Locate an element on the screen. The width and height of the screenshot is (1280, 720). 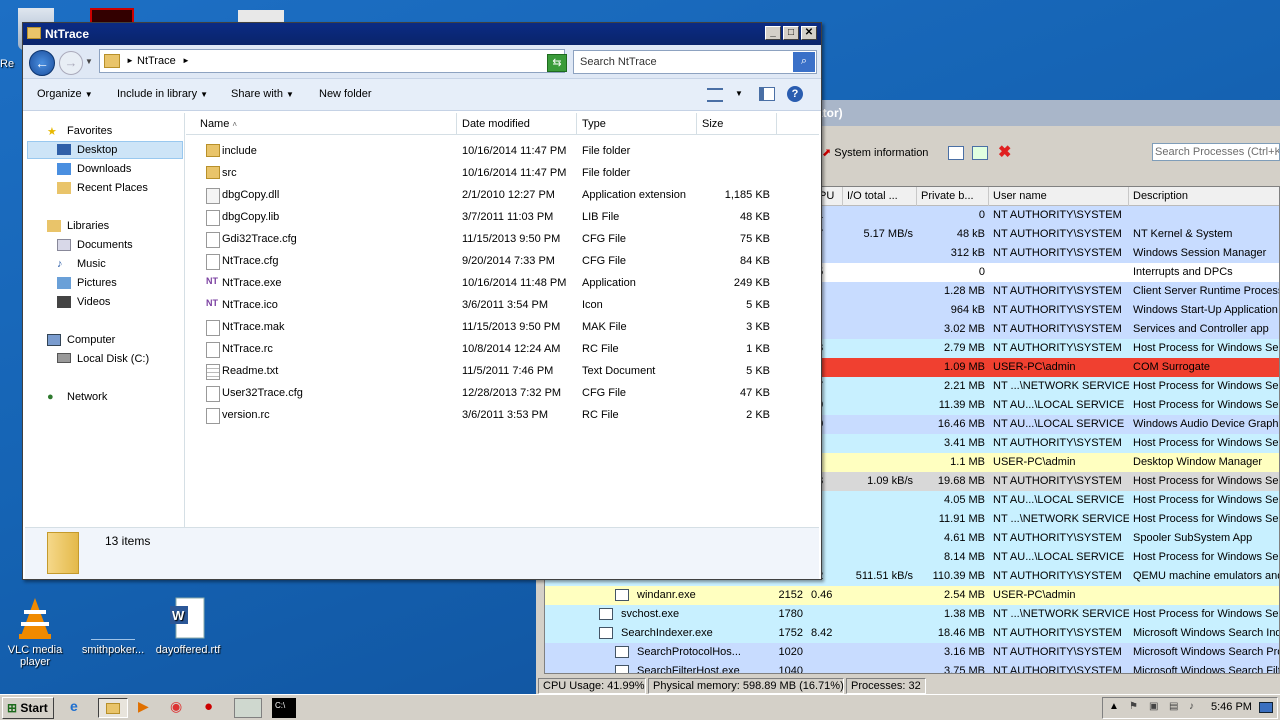
window-go-icon is located at coordinates (980, 153).